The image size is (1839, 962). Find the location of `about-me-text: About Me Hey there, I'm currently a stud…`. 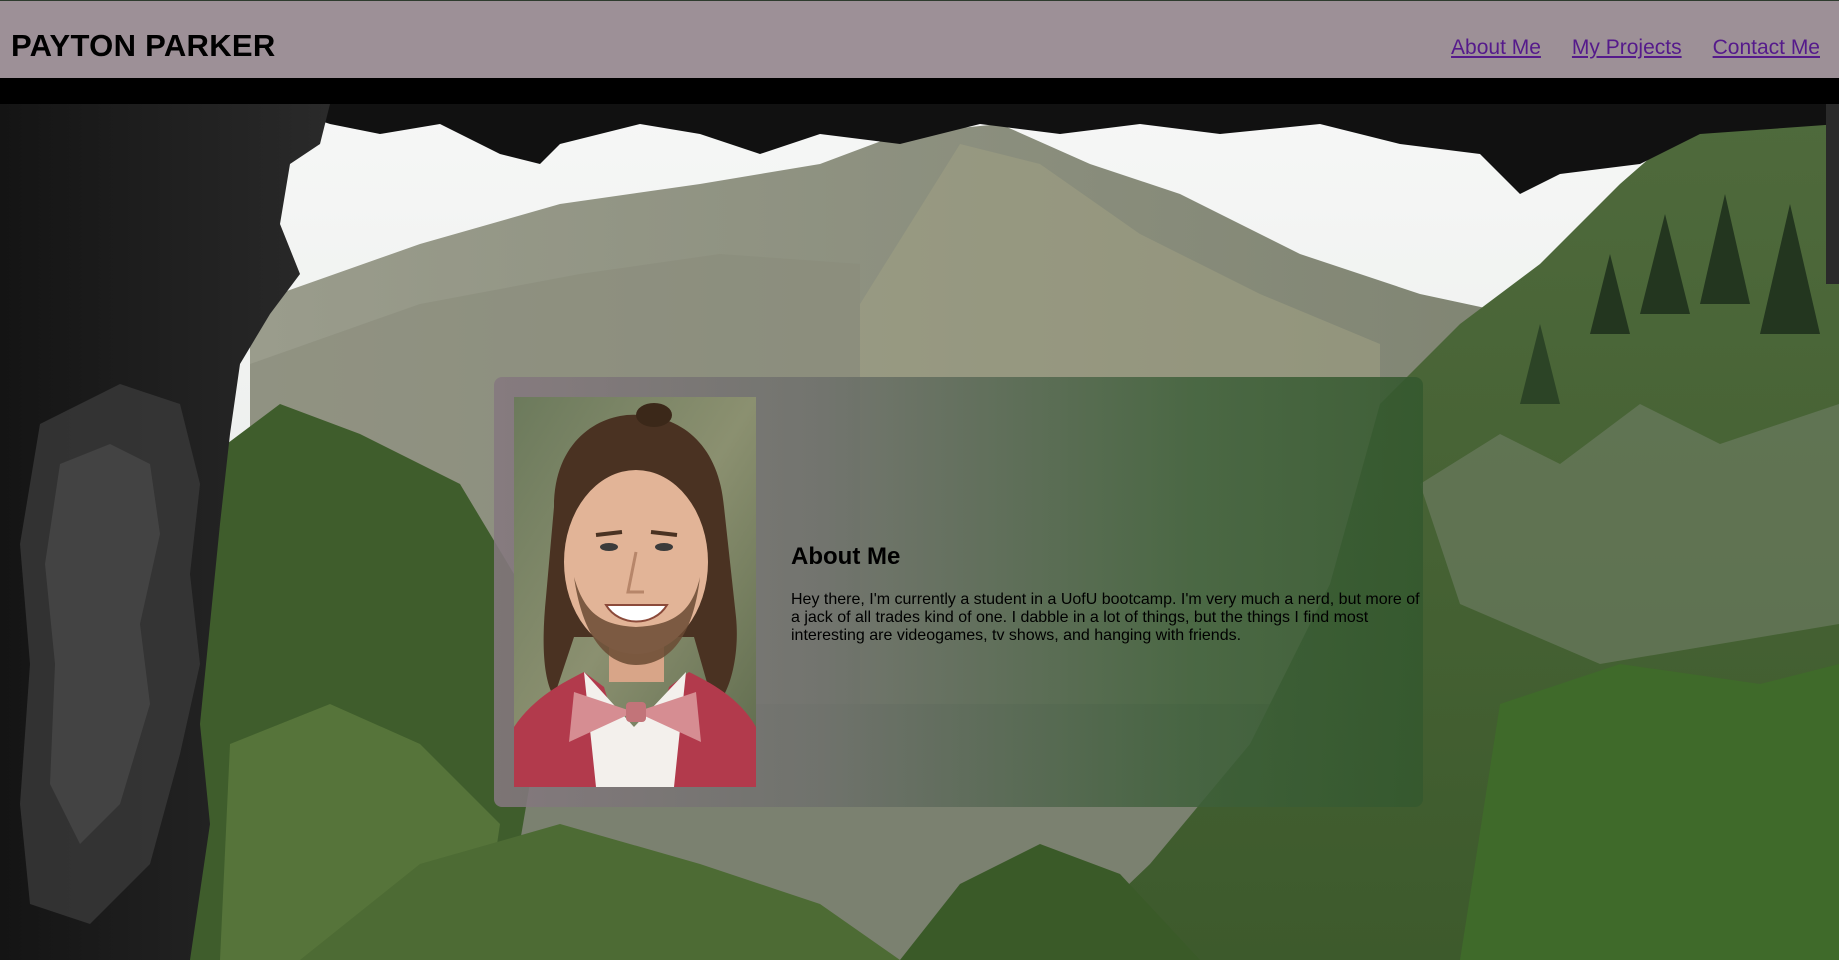

about-me-text: About Me Hey there, I'm currently a stud… is located at coordinates (1107, 594).